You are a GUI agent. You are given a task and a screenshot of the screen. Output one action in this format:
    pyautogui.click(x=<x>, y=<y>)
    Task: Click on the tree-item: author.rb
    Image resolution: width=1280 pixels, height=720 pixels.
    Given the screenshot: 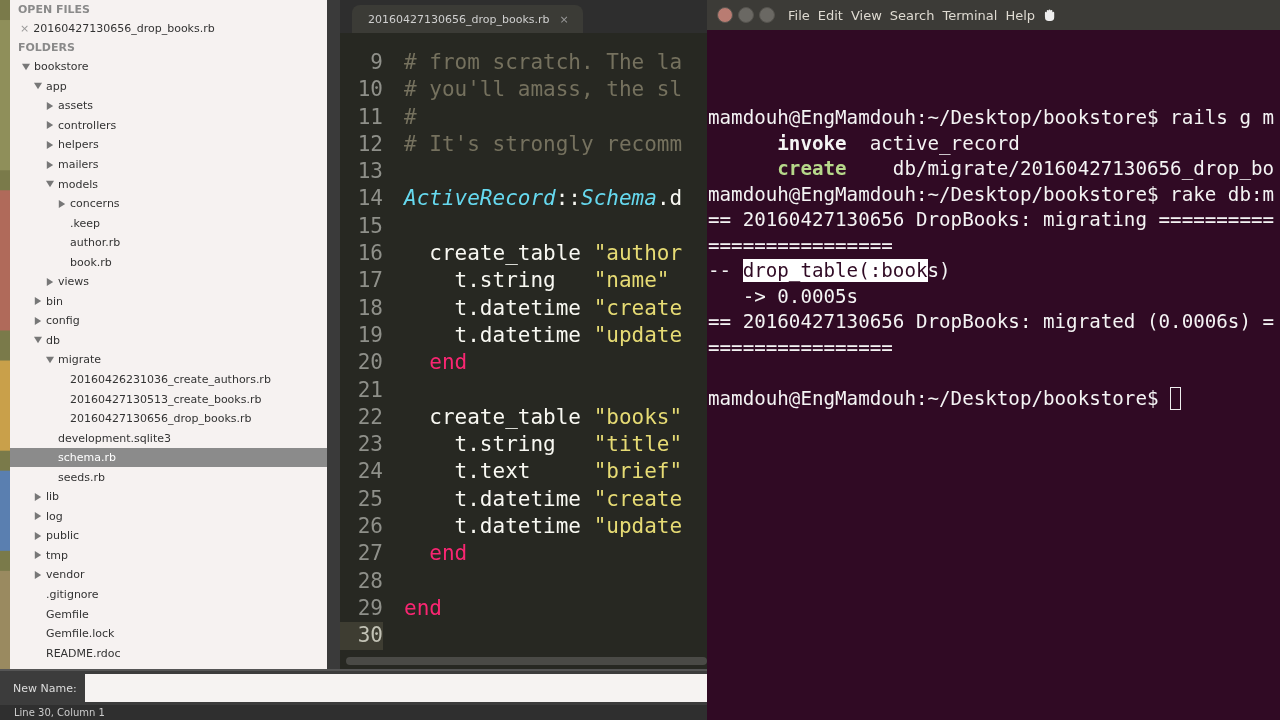 What is the action you would take?
    pyautogui.click(x=168, y=242)
    